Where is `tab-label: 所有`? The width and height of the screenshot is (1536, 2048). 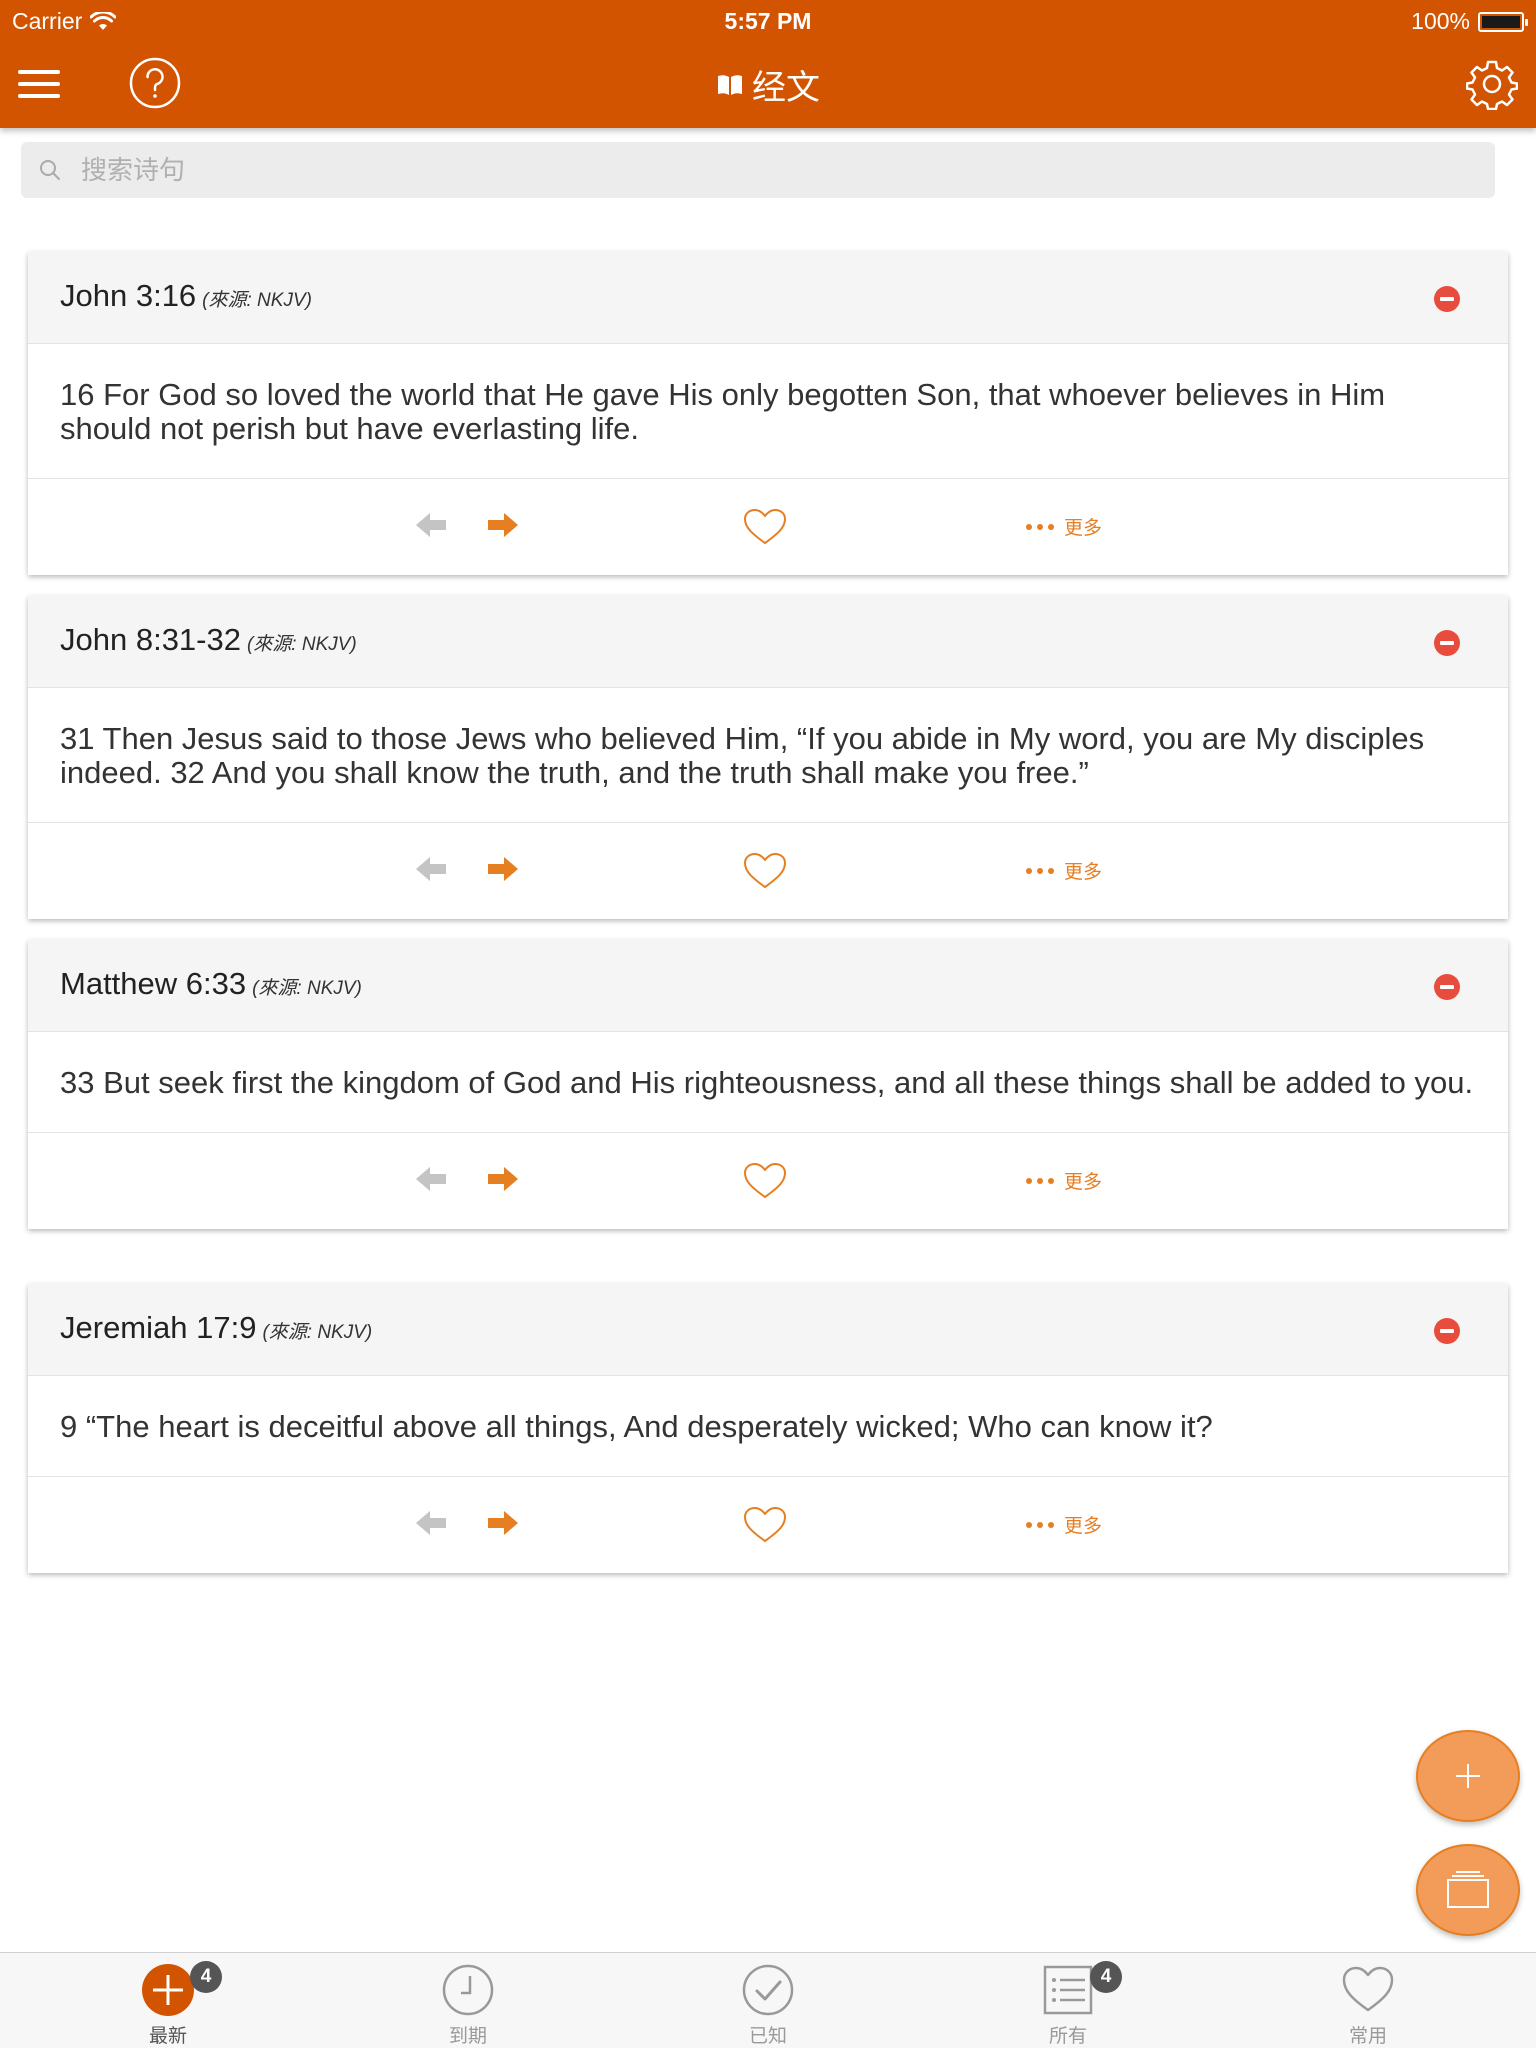
tab-label: 所有 is located at coordinates (1067, 2036).